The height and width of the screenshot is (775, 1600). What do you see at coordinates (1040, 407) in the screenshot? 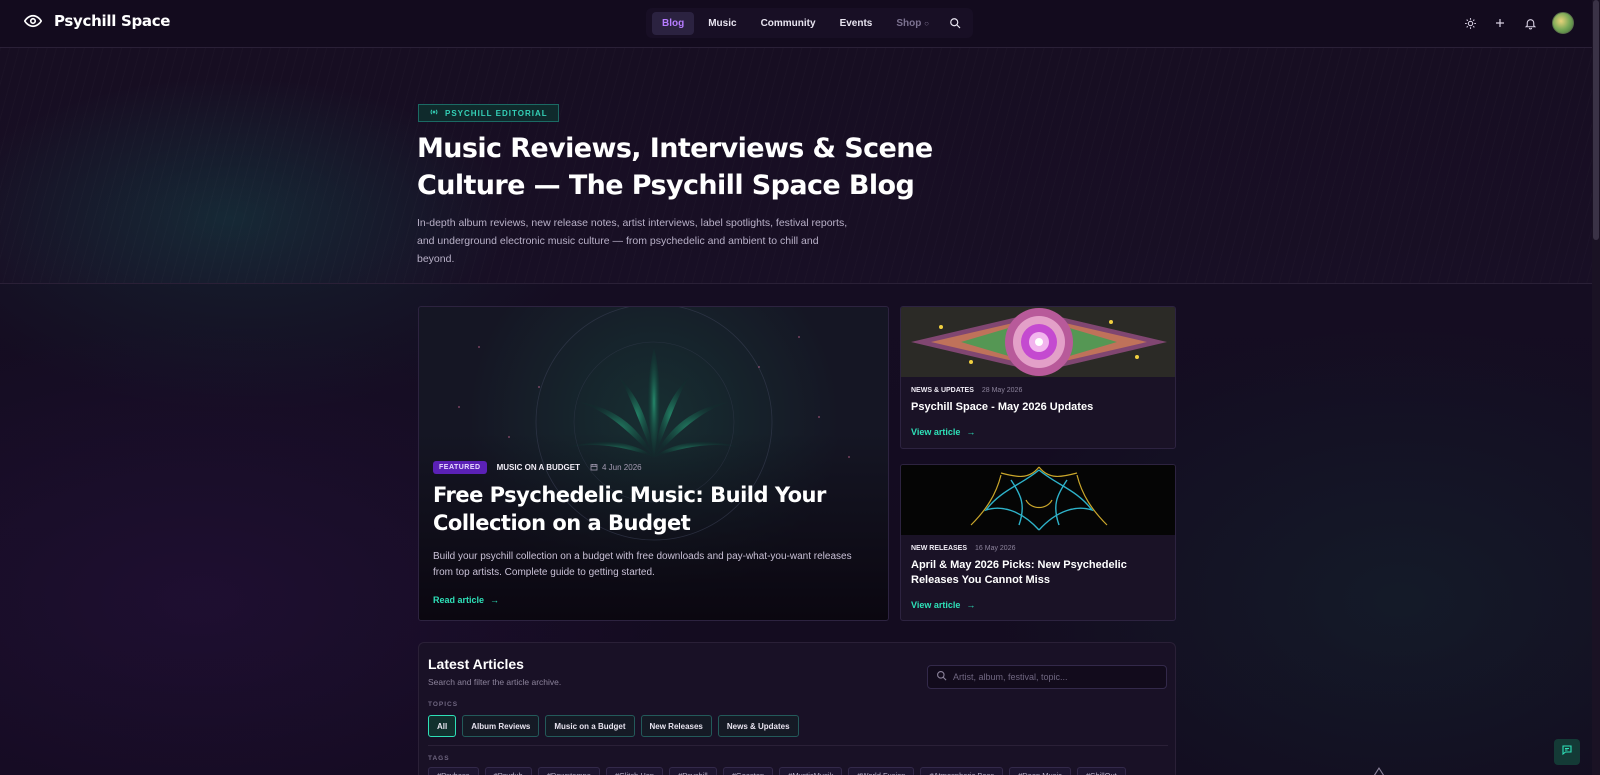
I see `card-title: Psychill Space - May 2026 Updates` at bounding box center [1040, 407].